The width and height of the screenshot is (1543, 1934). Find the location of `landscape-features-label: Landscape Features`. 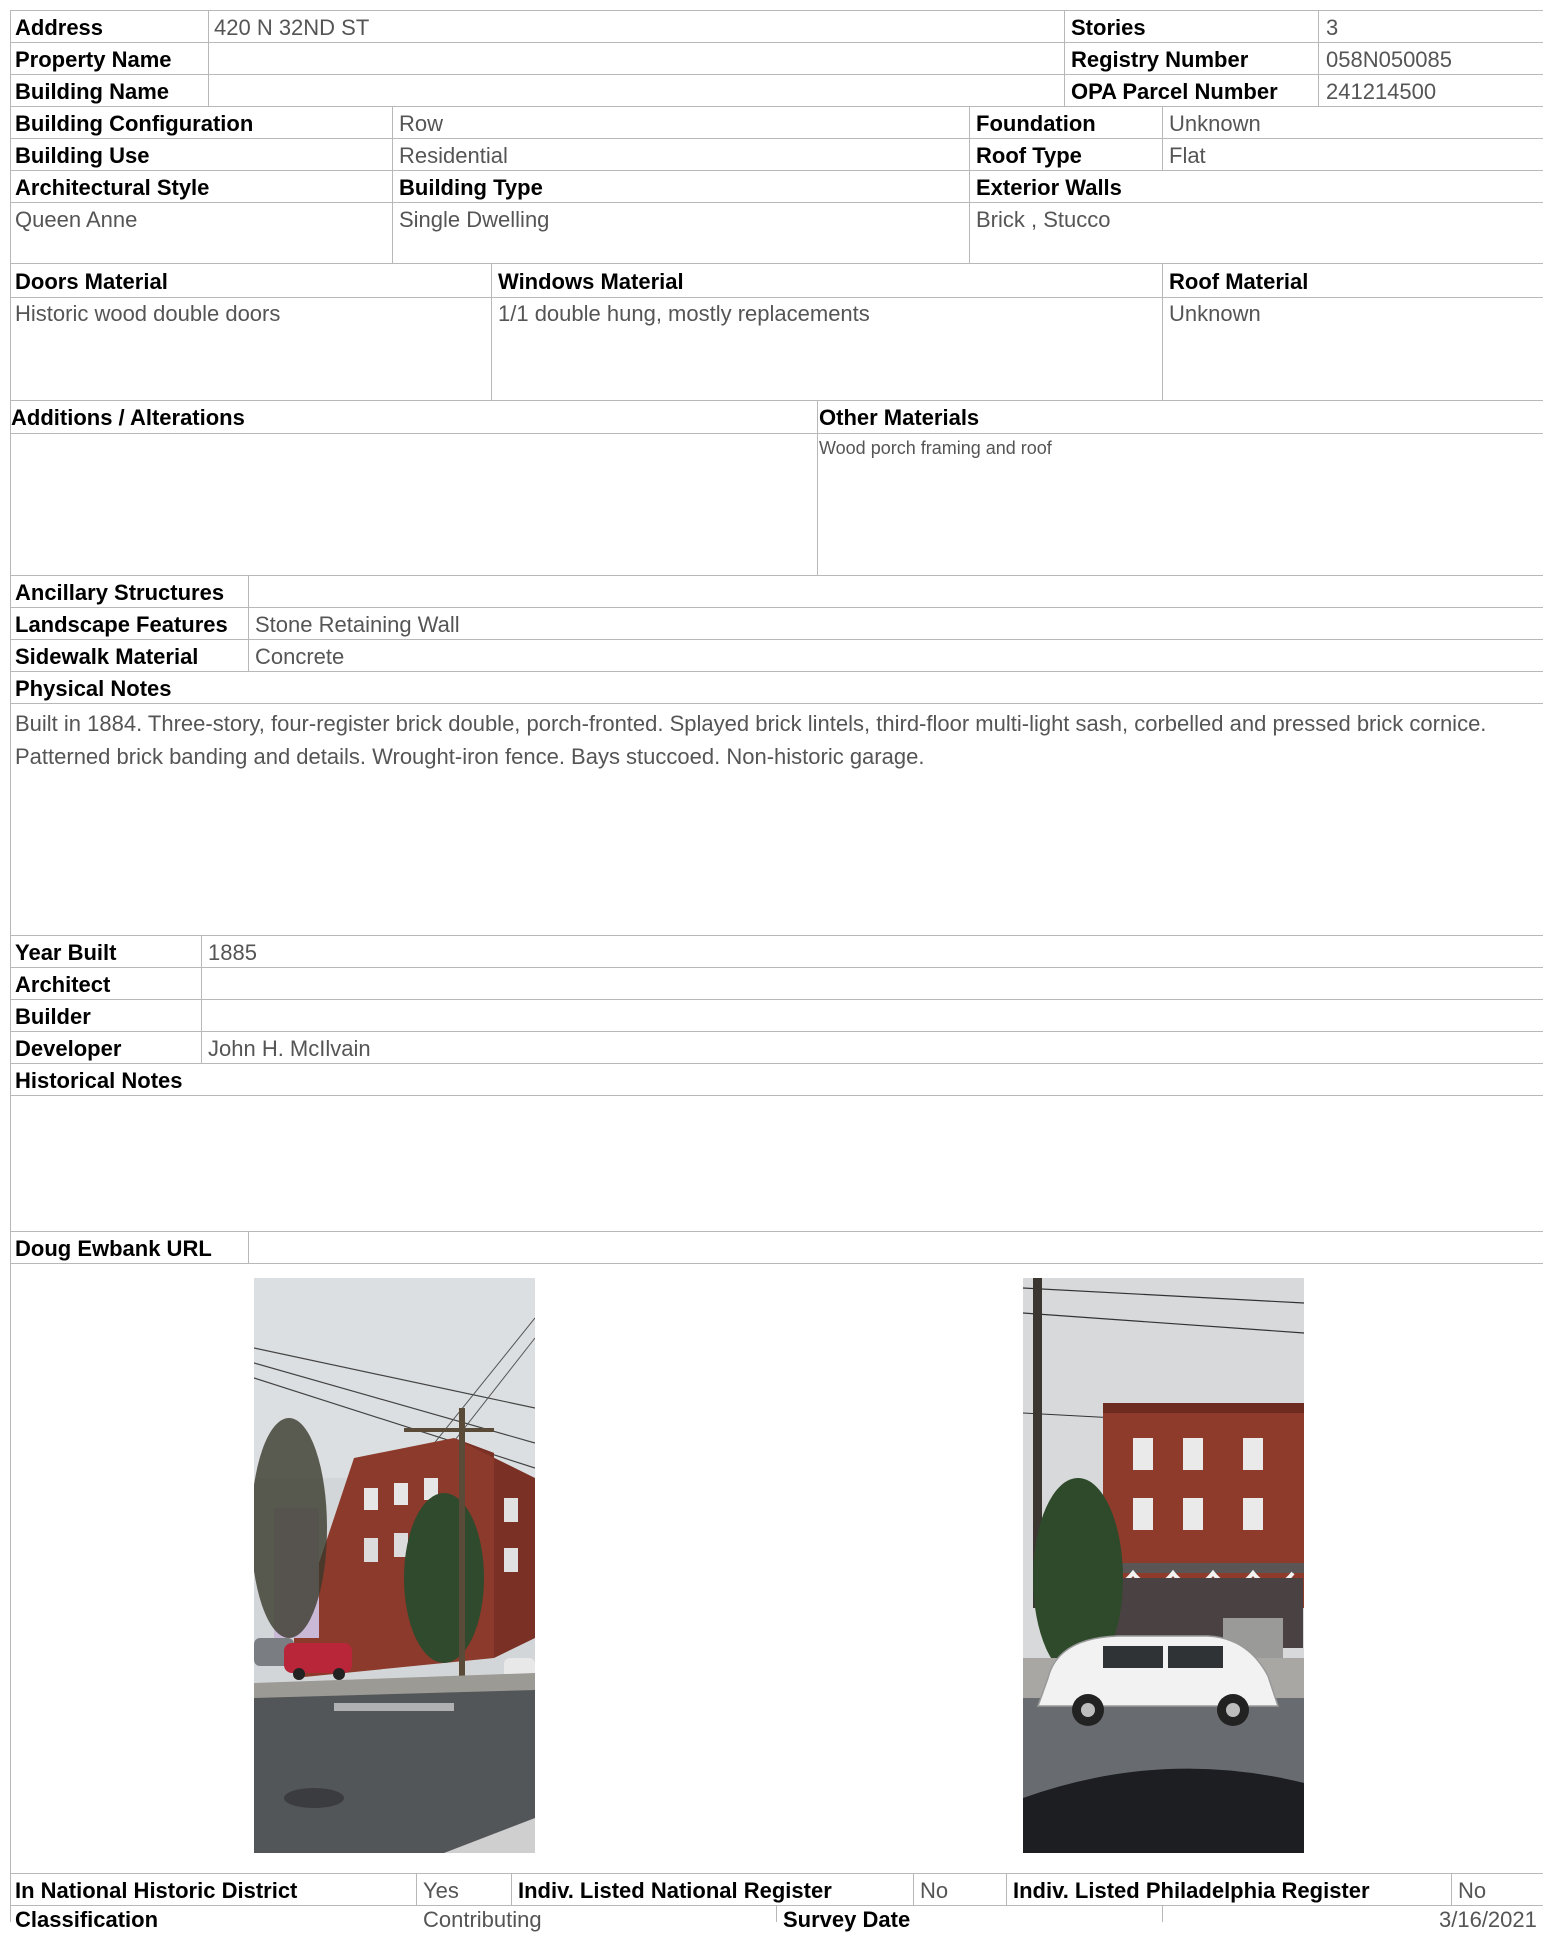

landscape-features-label: Landscape Features is located at coordinates (121, 624).